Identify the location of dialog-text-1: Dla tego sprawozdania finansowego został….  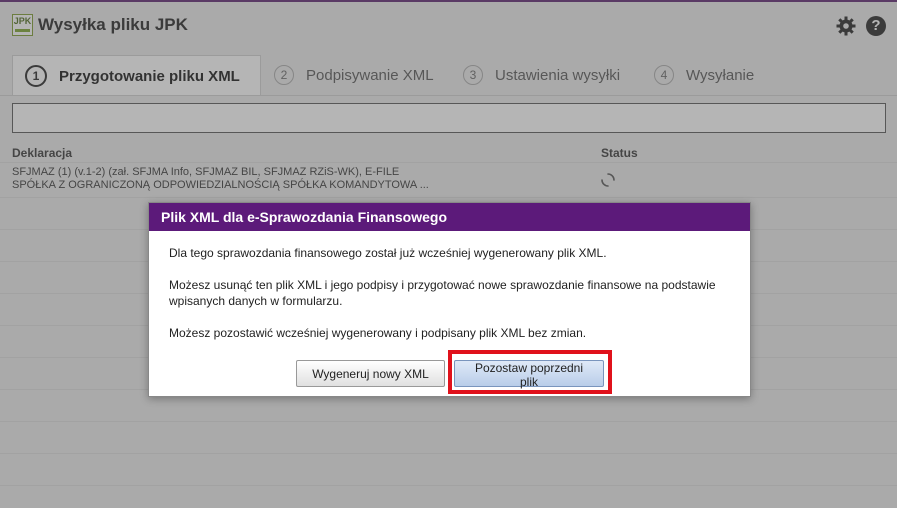
(388, 253).